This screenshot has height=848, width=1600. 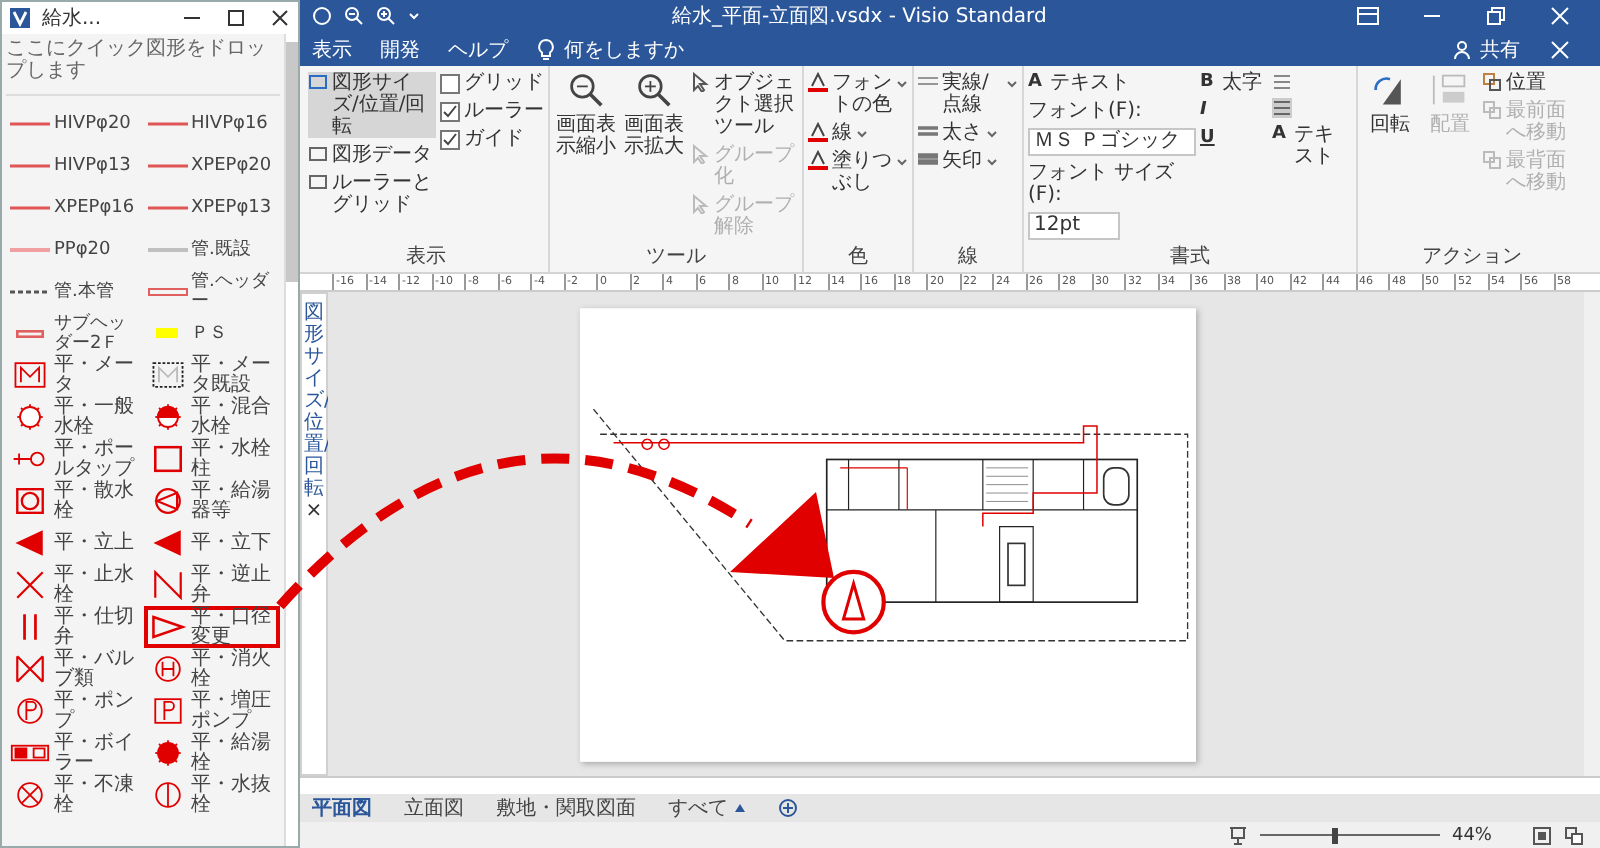 I want to click on stencil-shape: XPEPφ13, so click(x=211, y=207).